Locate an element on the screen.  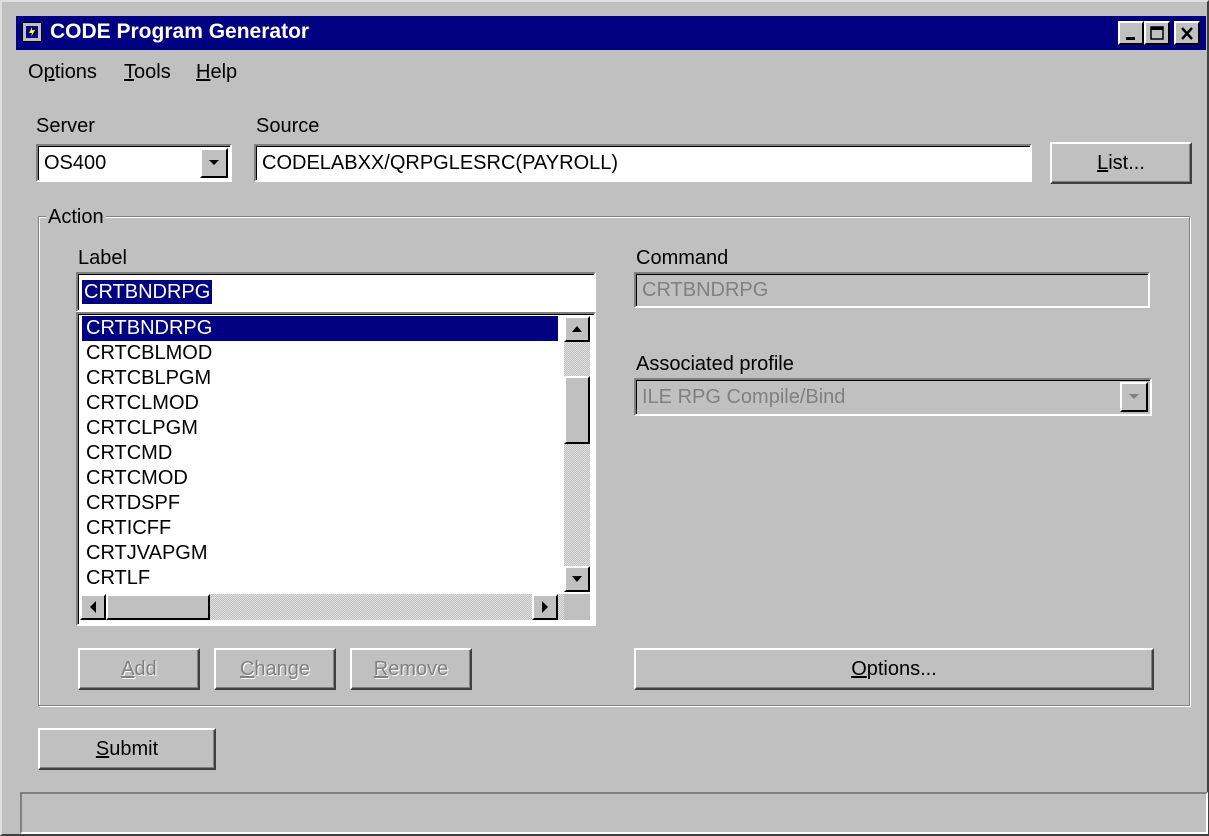
scroll-left-button is located at coordinates (93, 607).